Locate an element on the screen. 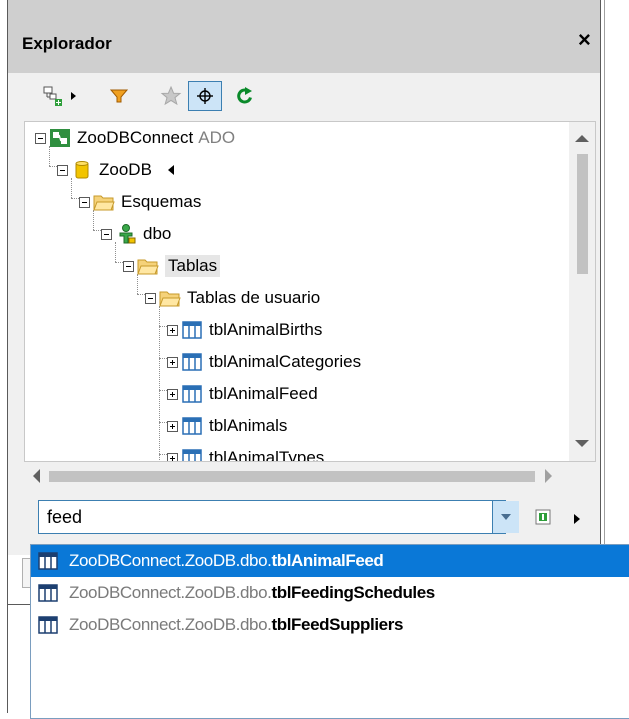 The height and width of the screenshot is (719, 629). tree-node-table: tblAnimalCategories is located at coordinates (264, 362).